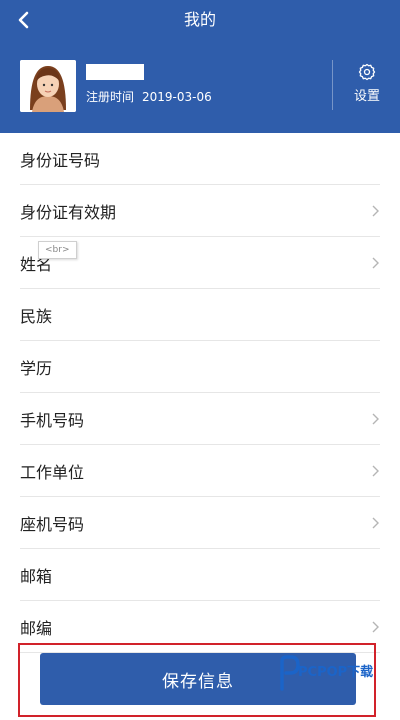 This screenshot has height=720, width=400. What do you see at coordinates (200, 523) in the screenshot?
I see `list-item-landline: 座机号码` at bounding box center [200, 523].